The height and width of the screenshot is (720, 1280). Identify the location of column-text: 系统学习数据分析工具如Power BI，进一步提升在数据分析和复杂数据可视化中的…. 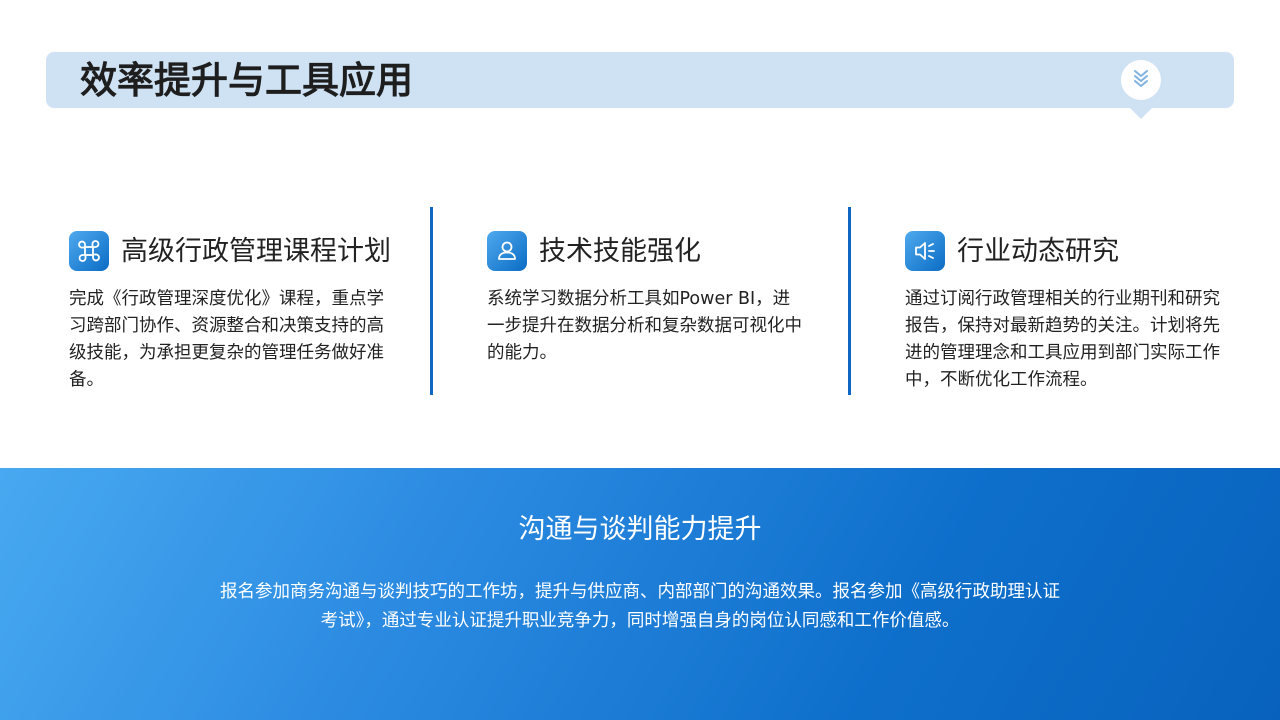
(644, 326).